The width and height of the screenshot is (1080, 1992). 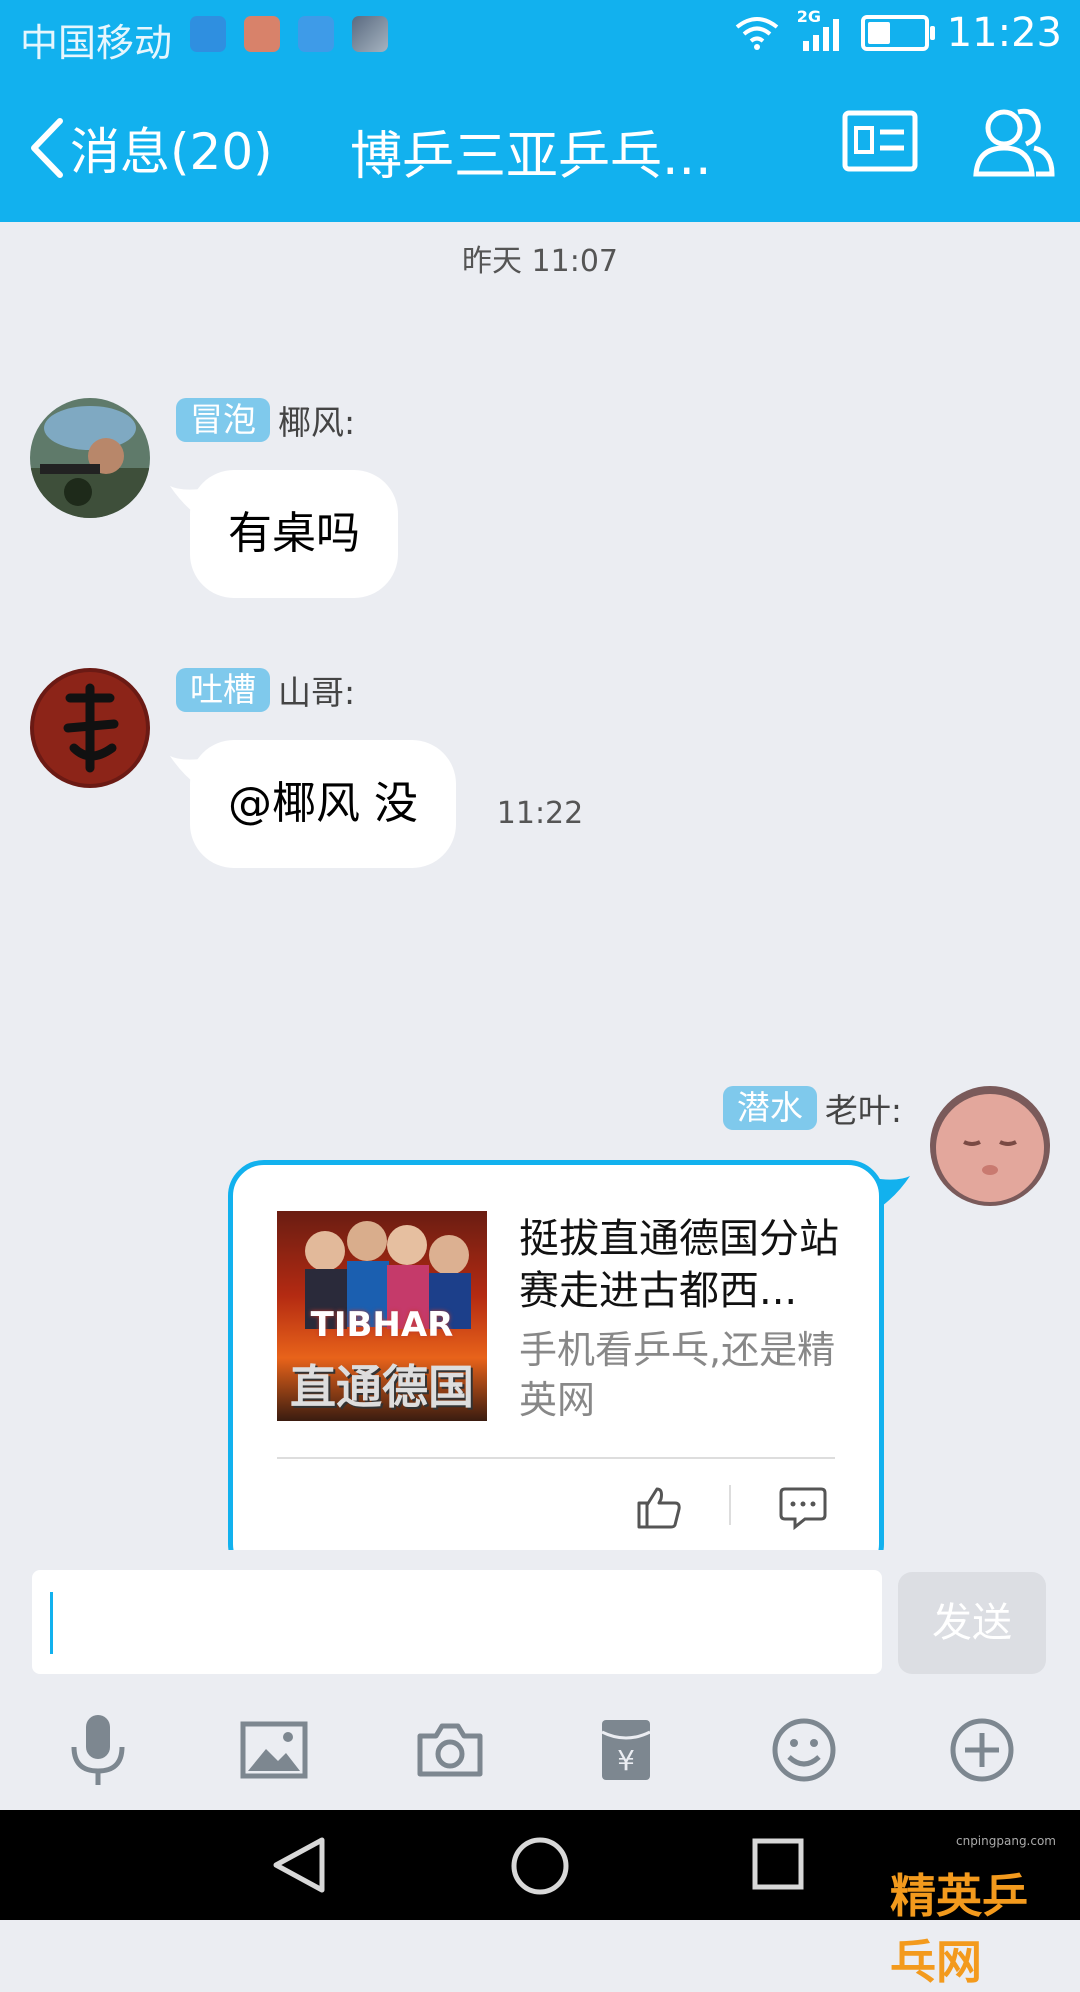 I want to click on health-notification-icon, so click(x=316, y=34).